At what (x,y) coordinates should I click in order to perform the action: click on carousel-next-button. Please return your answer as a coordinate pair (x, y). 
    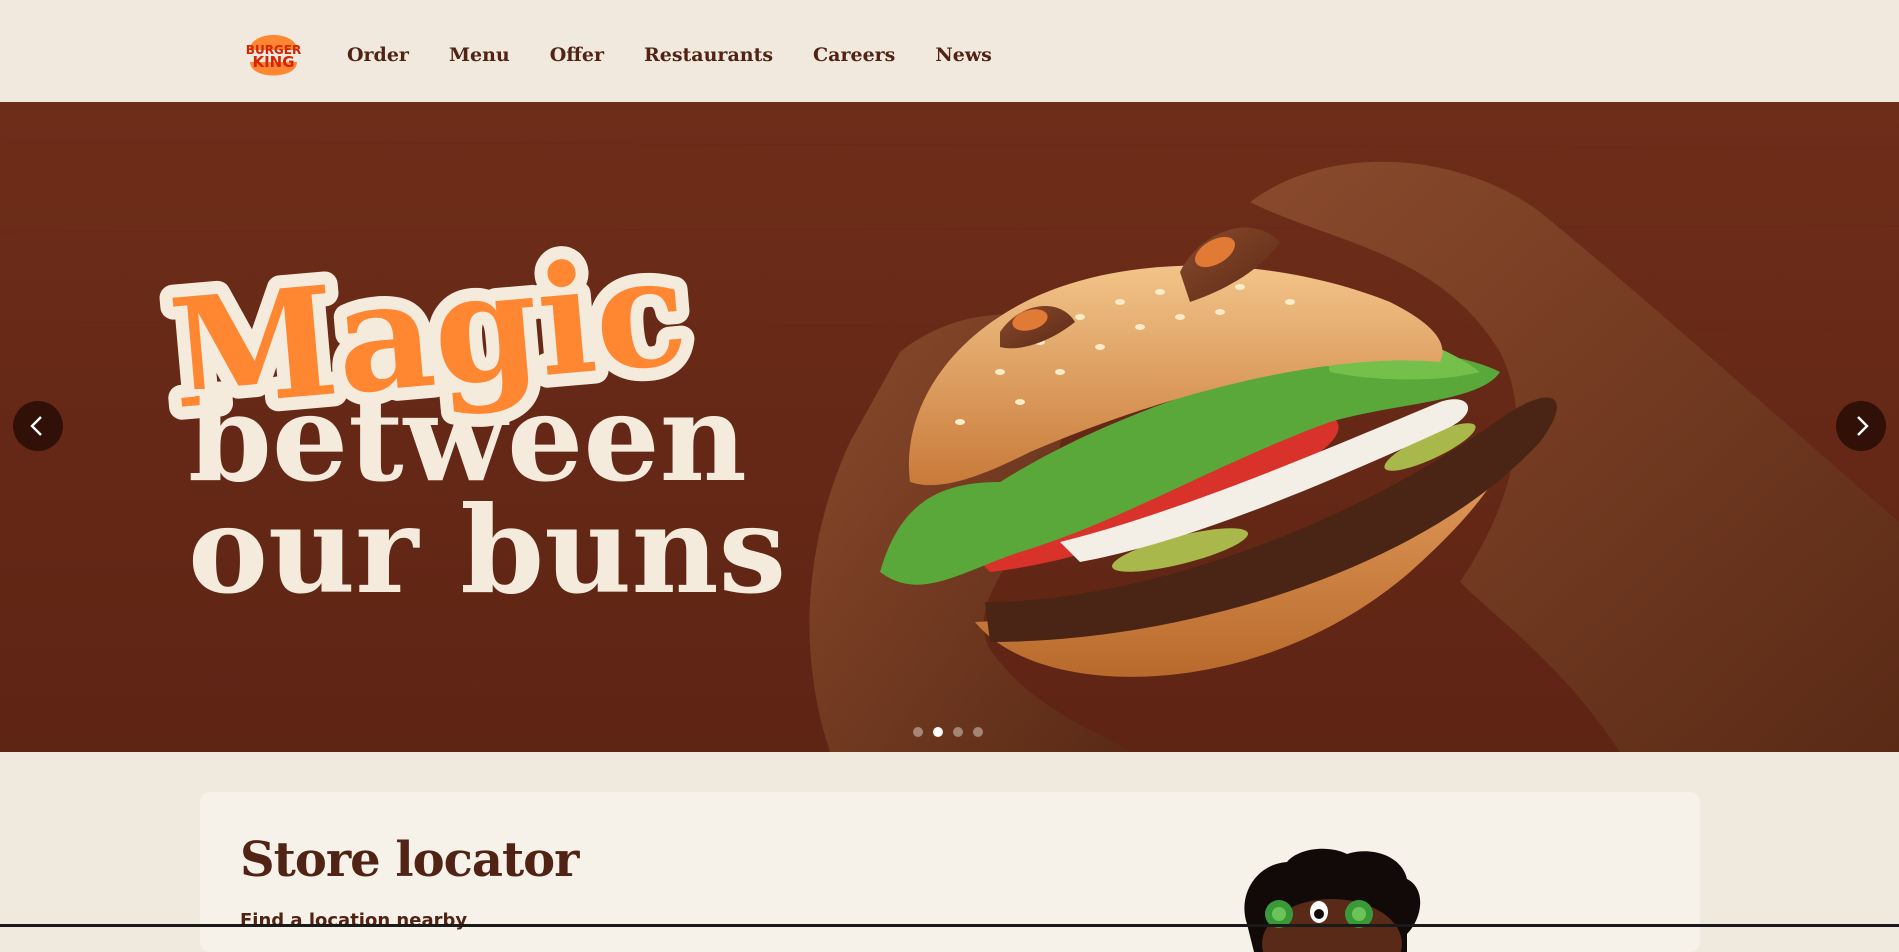
    Looking at the image, I should click on (1861, 426).